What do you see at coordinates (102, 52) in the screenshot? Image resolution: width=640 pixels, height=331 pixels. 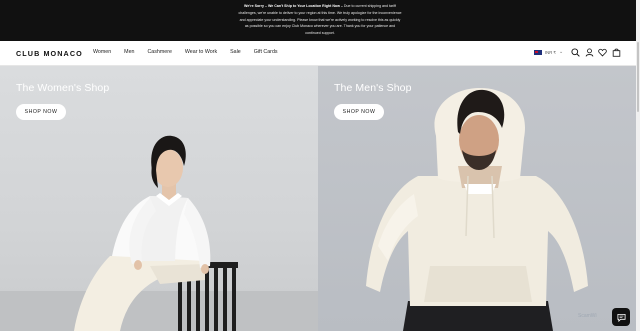 I see `nav-women: Women` at bounding box center [102, 52].